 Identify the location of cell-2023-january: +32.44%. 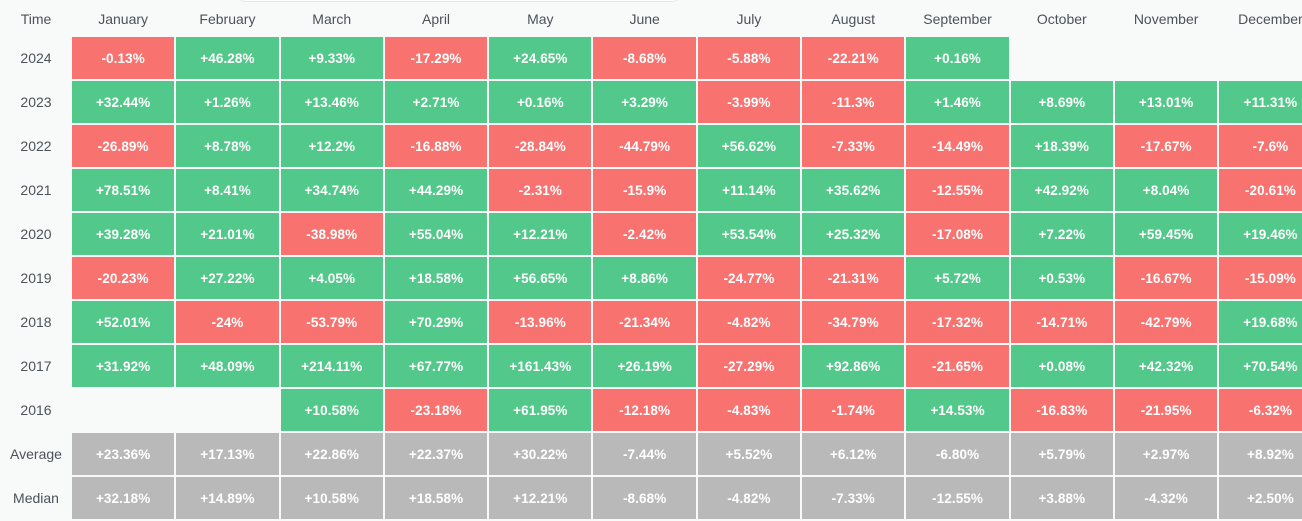
(123, 102).